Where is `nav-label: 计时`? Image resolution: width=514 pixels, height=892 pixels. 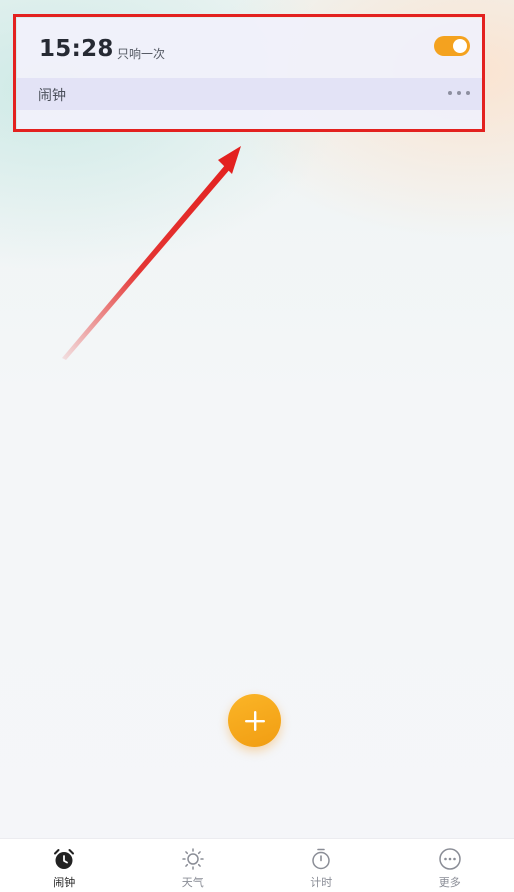
nav-label: 计时 is located at coordinates (321, 882).